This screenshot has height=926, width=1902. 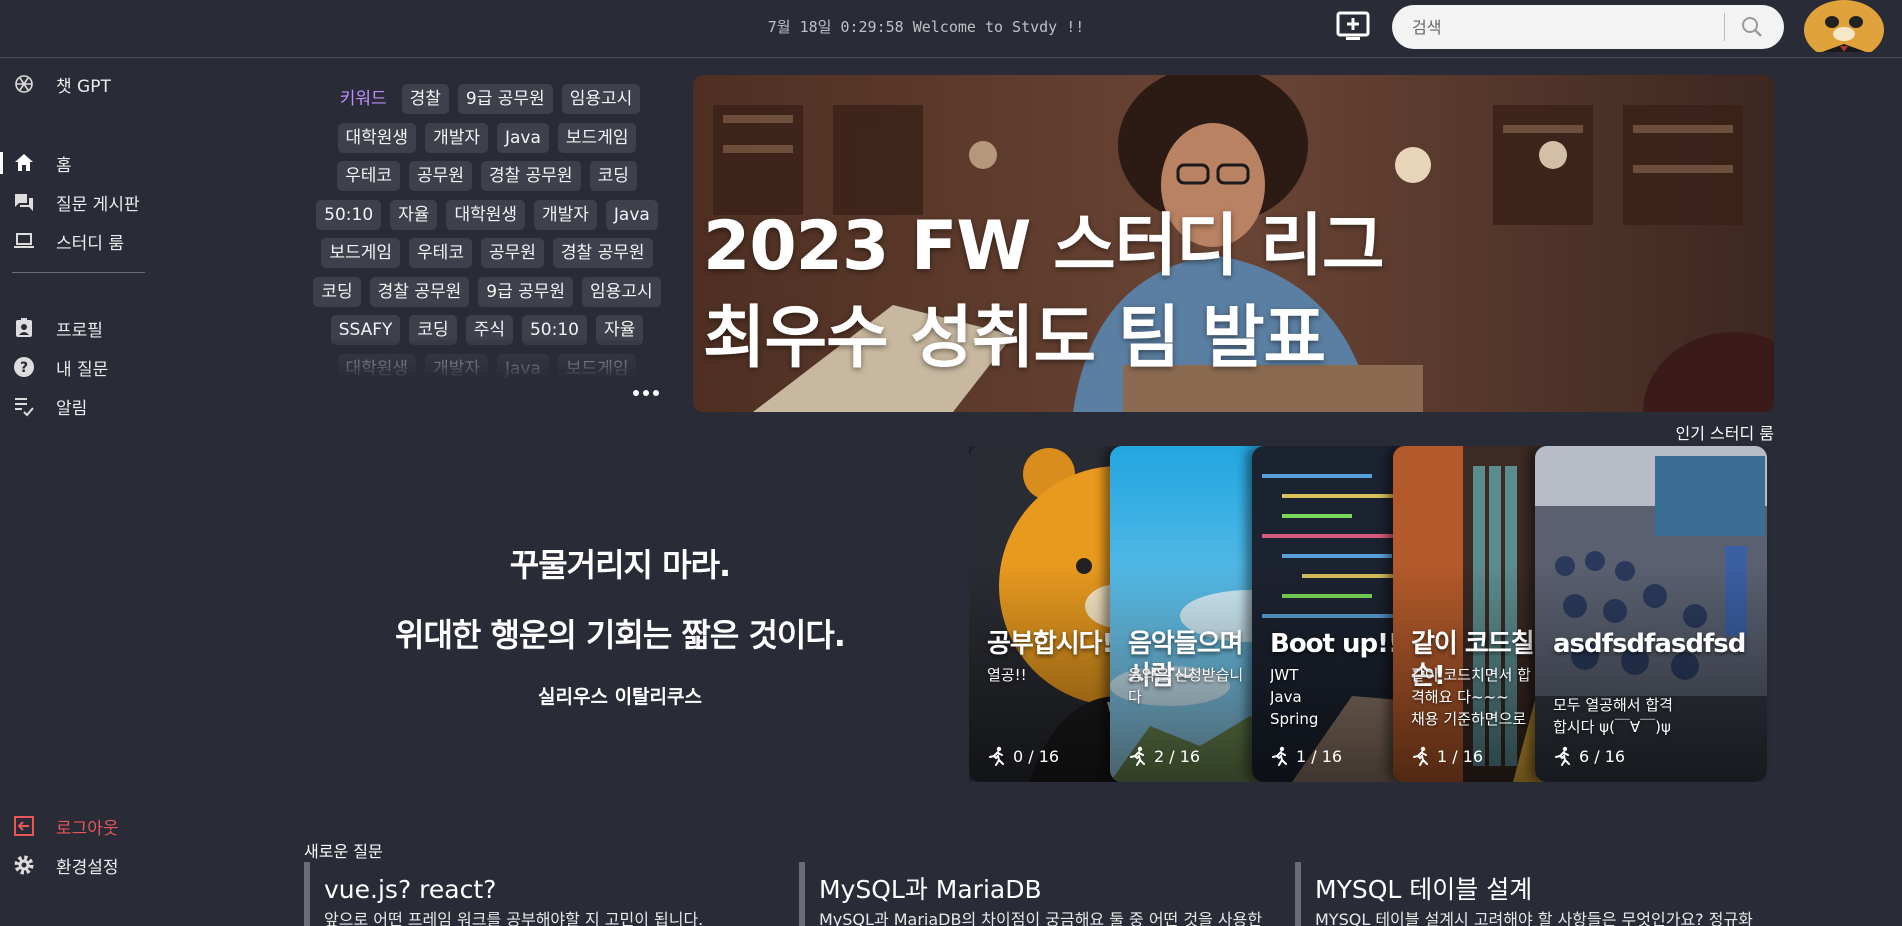 What do you see at coordinates (1613, 716) in the screenshot?
I see `room-description: 모두 열공해서 합격합시다 ψ(￣∀￣)ψ` at bounding box center [1613, 716].